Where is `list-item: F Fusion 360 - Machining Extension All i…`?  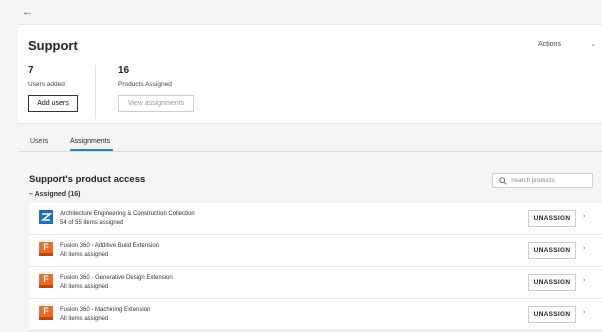
list-item: F Fusion 360 - Machining Extension All i… is located at coordinates (315, 315).